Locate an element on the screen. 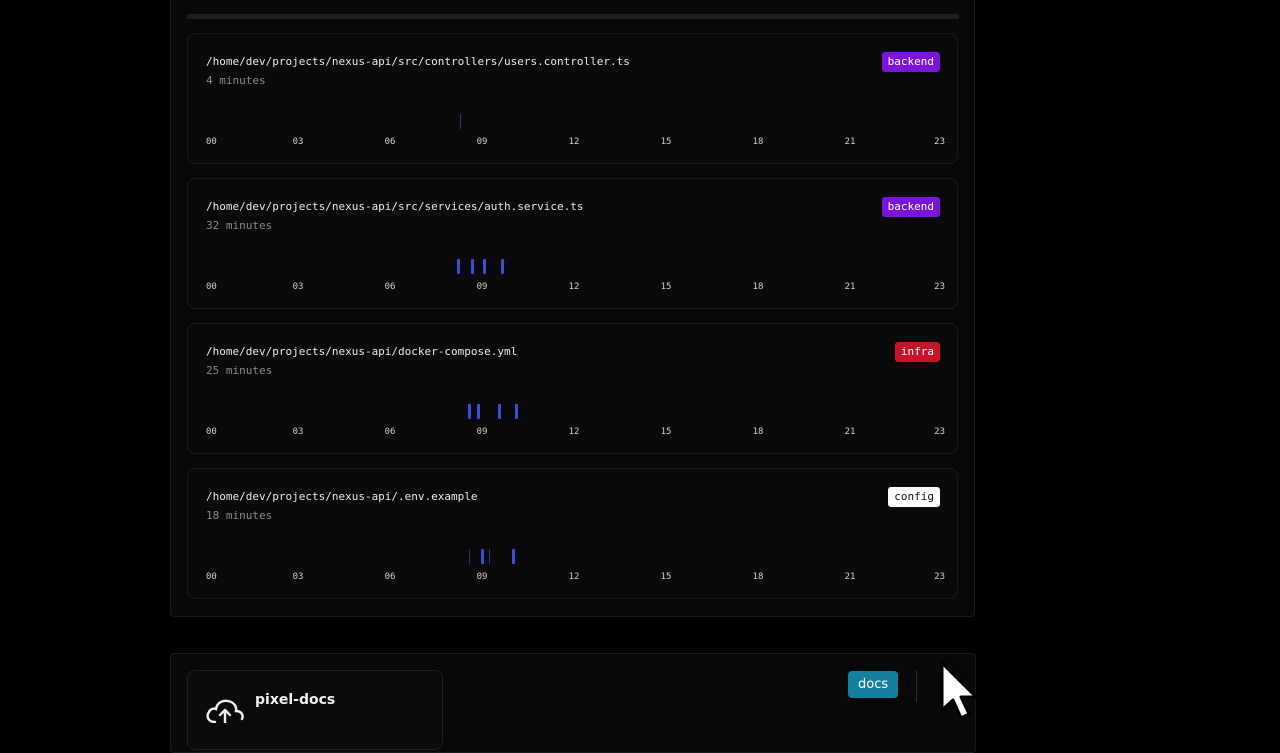 The height and width of the screenshot is (753, 1280). project-card: pixel-docs is located at coordinates (315, 710).